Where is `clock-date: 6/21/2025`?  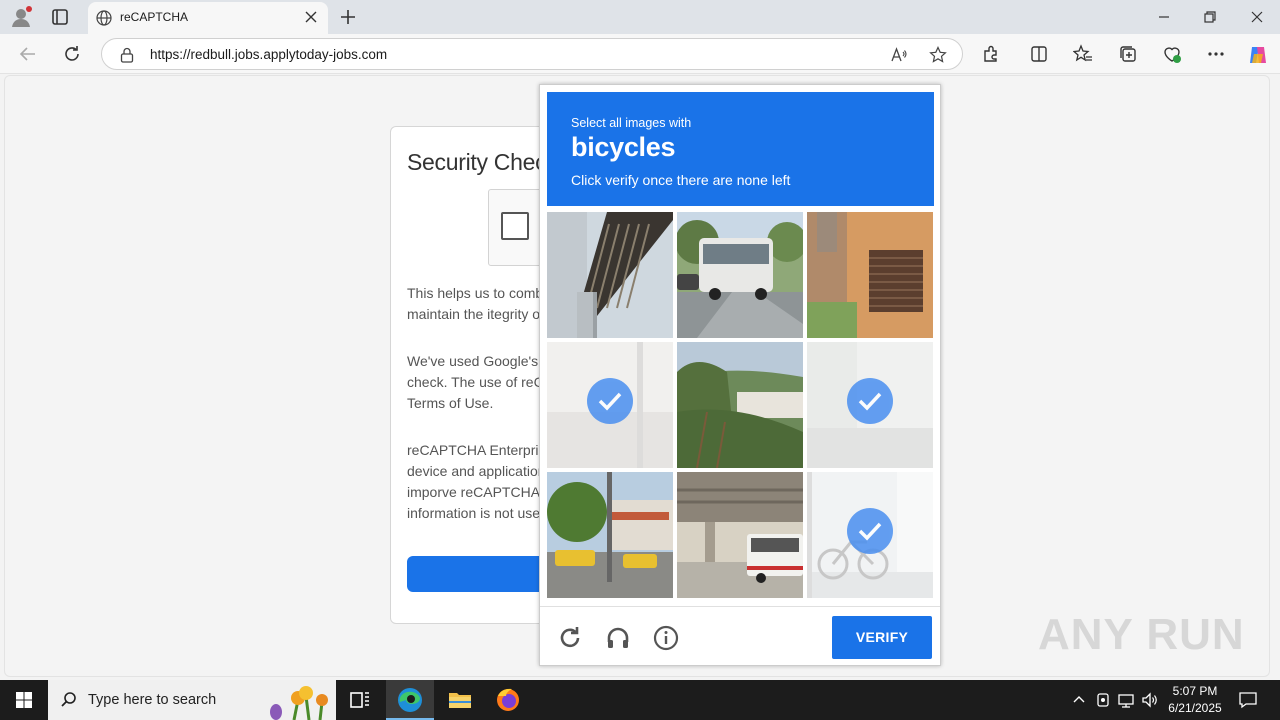
clock-date: 6/21/2025 is located at coordinates (1195, 708).